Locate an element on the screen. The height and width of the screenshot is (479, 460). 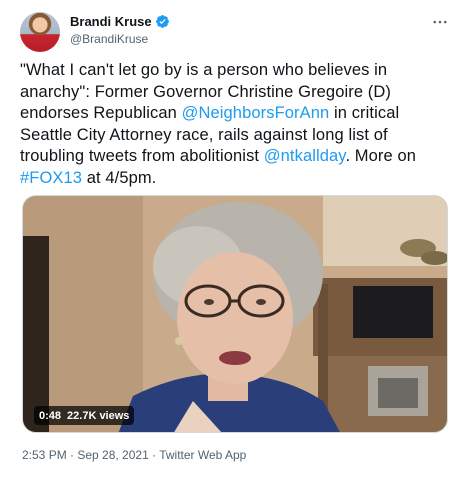
verified-badge-icon is located at coordinates (162, 21).